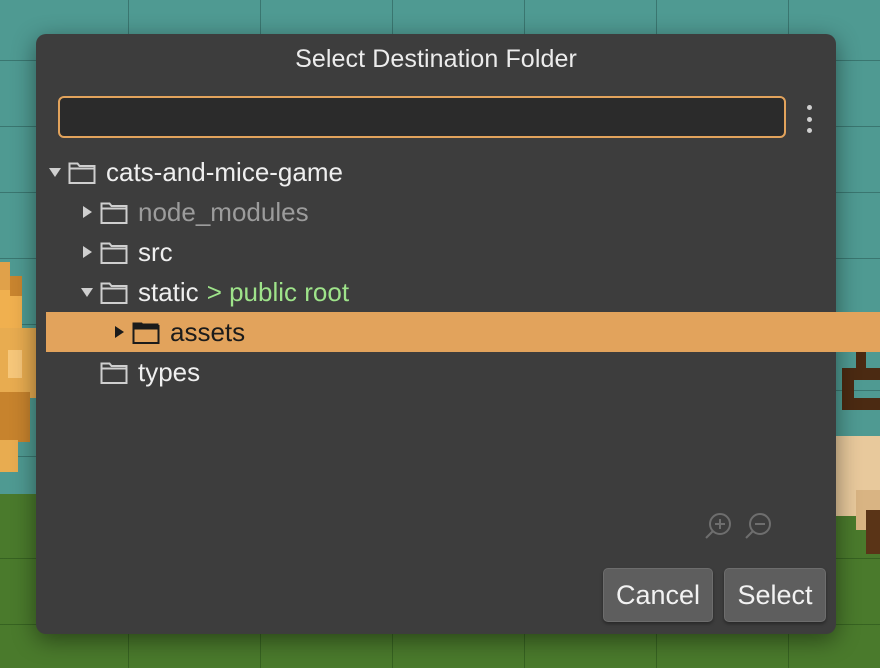 The width and height of the screenshot is (880, 668). Describe the element at coordinates (422, 117) in the screenshot. I see `folder-search-input` at that location.